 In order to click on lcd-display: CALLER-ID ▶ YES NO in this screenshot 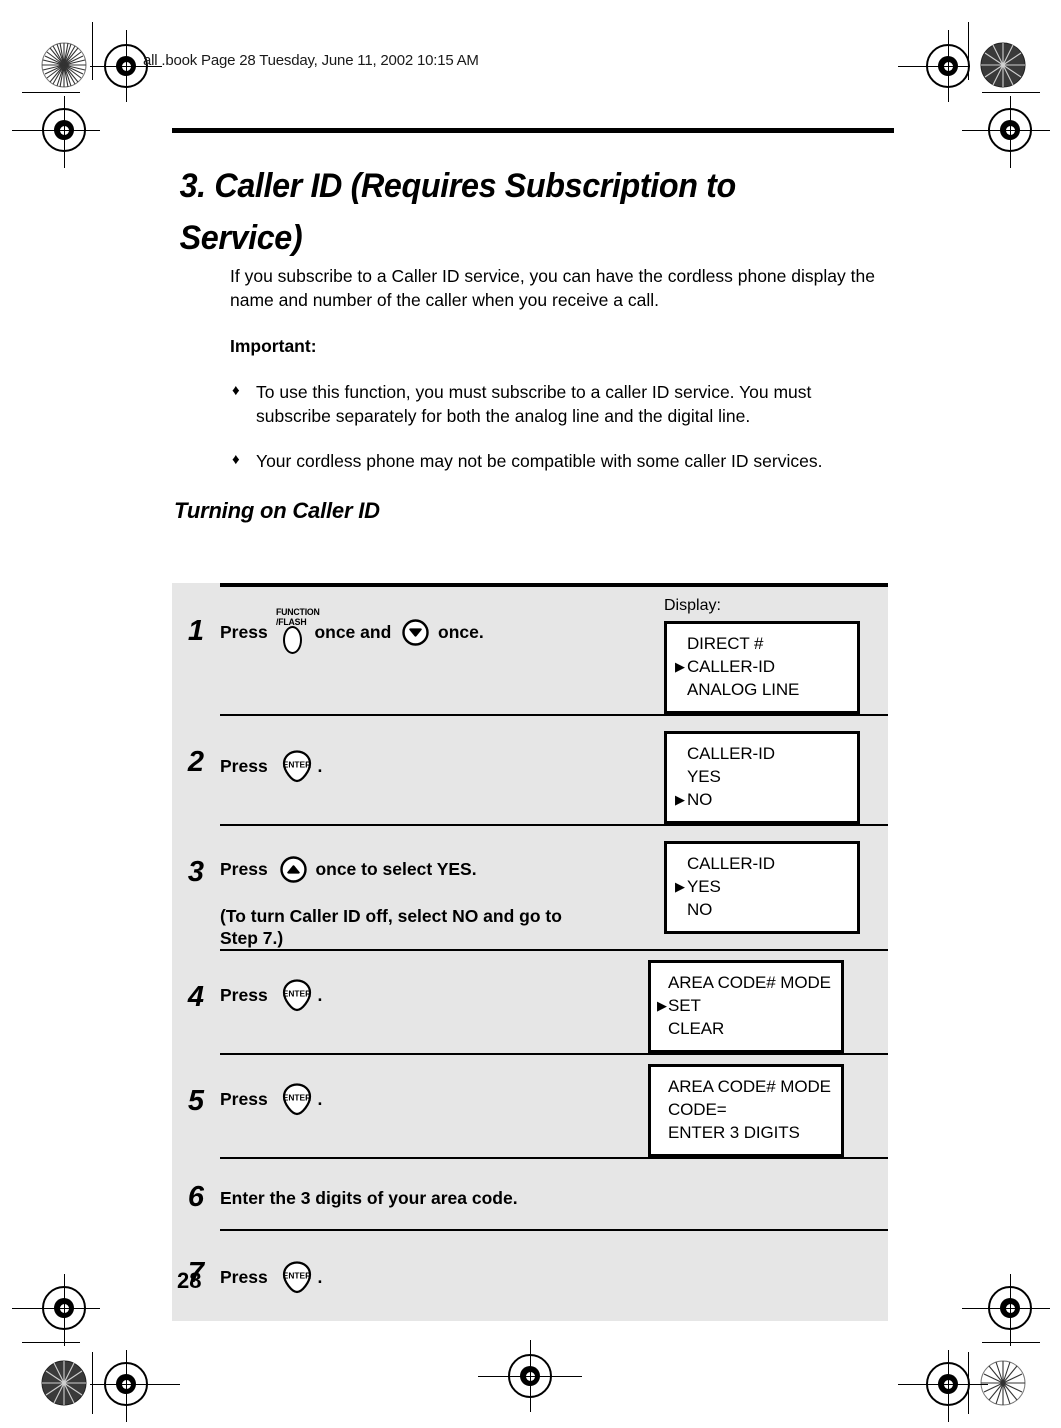, I will do `click(762, 887)`.